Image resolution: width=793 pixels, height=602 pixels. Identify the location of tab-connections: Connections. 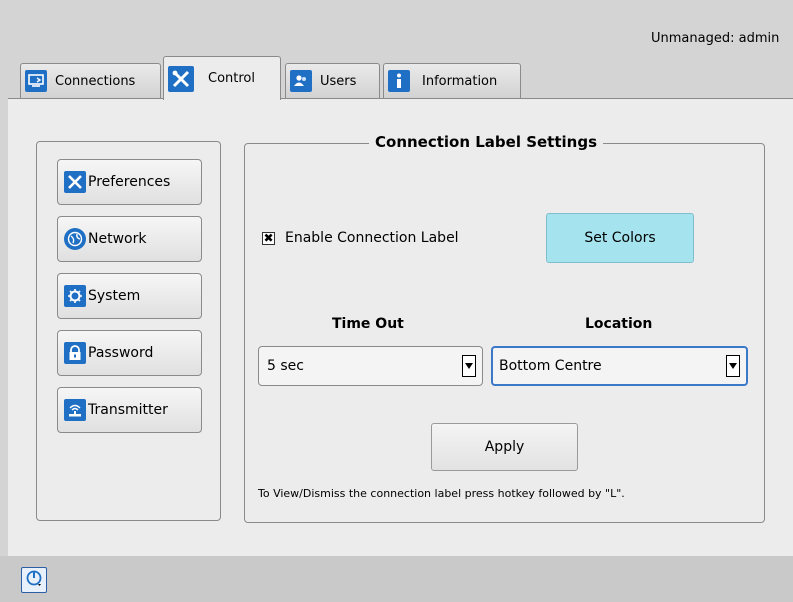
(90, 80).